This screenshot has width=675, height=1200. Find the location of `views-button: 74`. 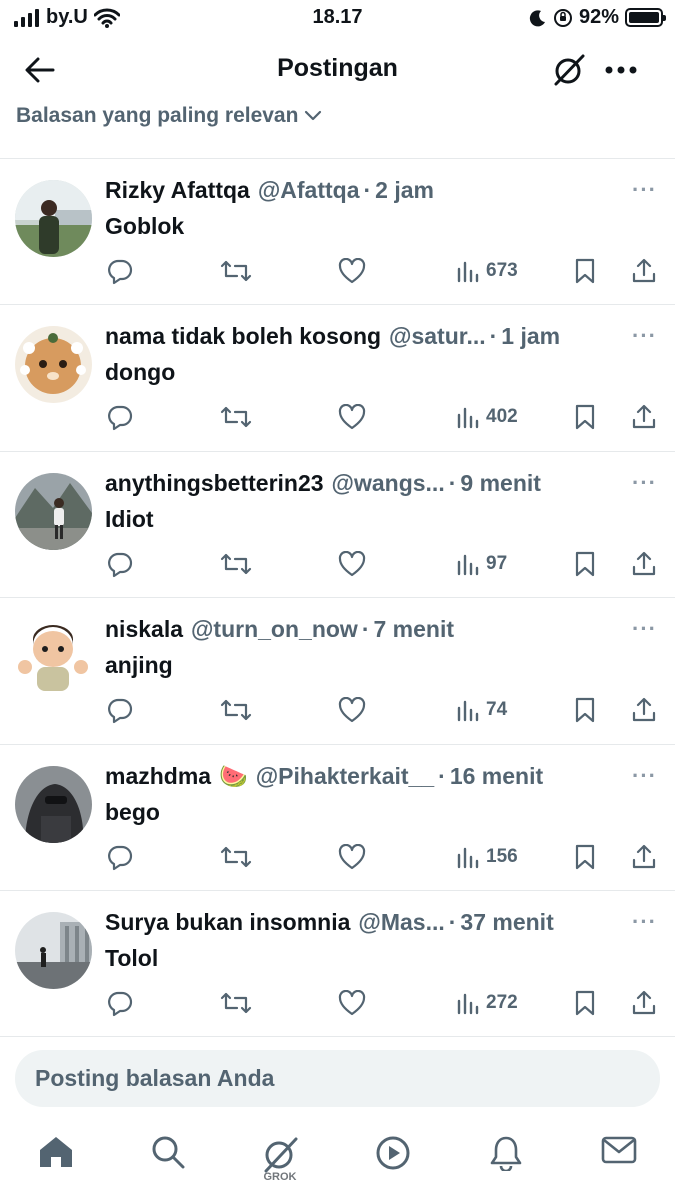

views-button: 74 is located at coordinates (481, 710).